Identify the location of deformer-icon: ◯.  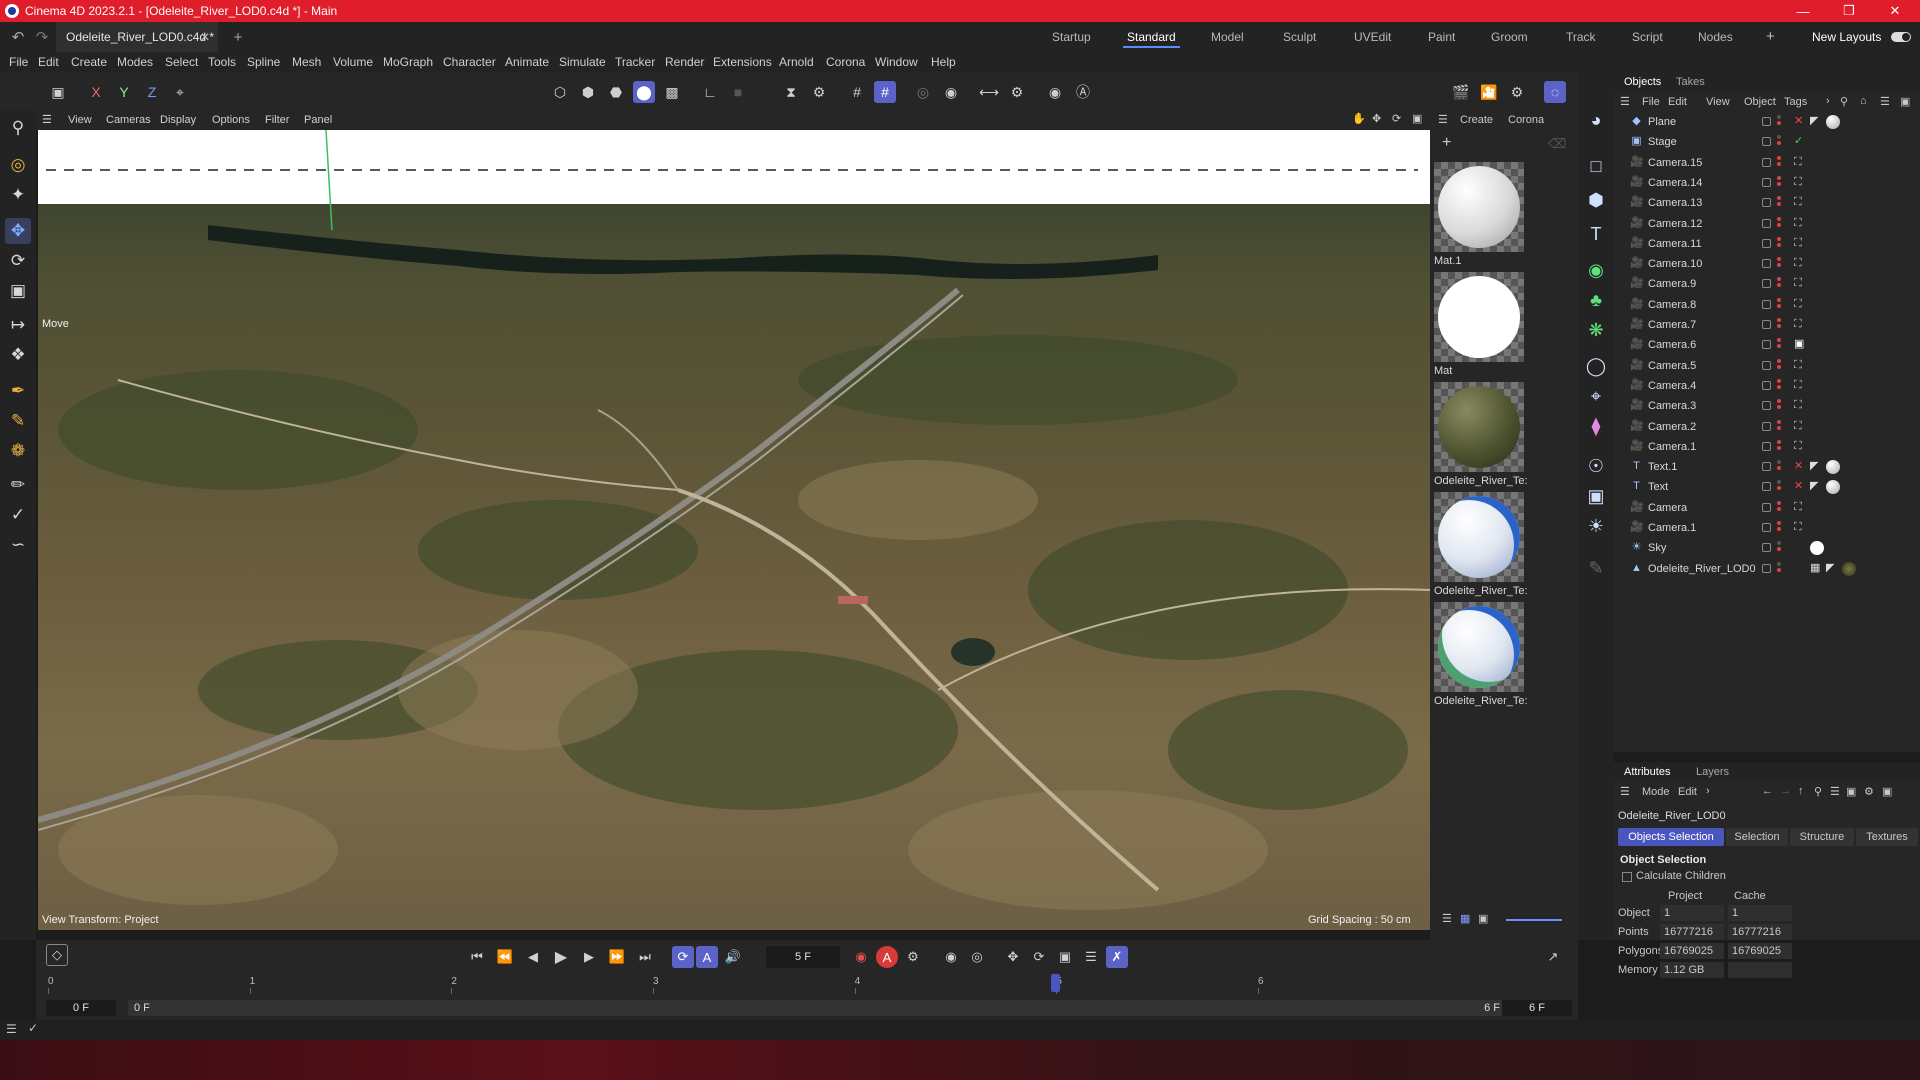
(1596, 366).